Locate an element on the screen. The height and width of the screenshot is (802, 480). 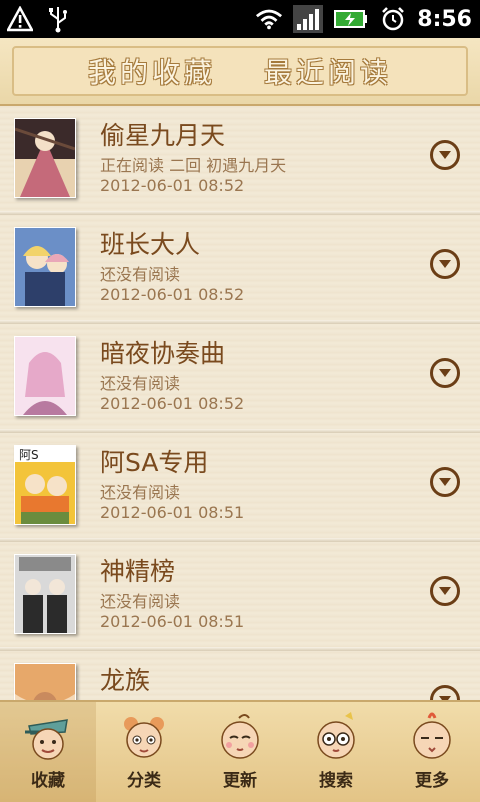
list-item: 龙族 is located at coordinates (240, 675).